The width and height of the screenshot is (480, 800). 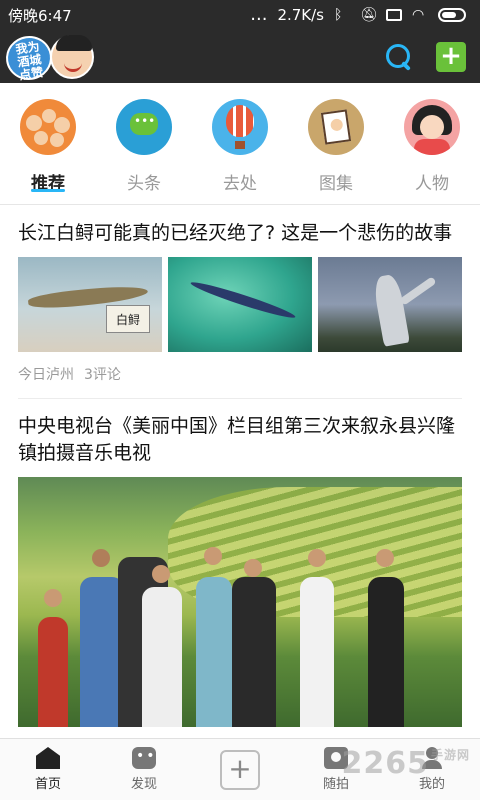 I want to click on image-caption: 白鲟, so click(x=128, y=319).